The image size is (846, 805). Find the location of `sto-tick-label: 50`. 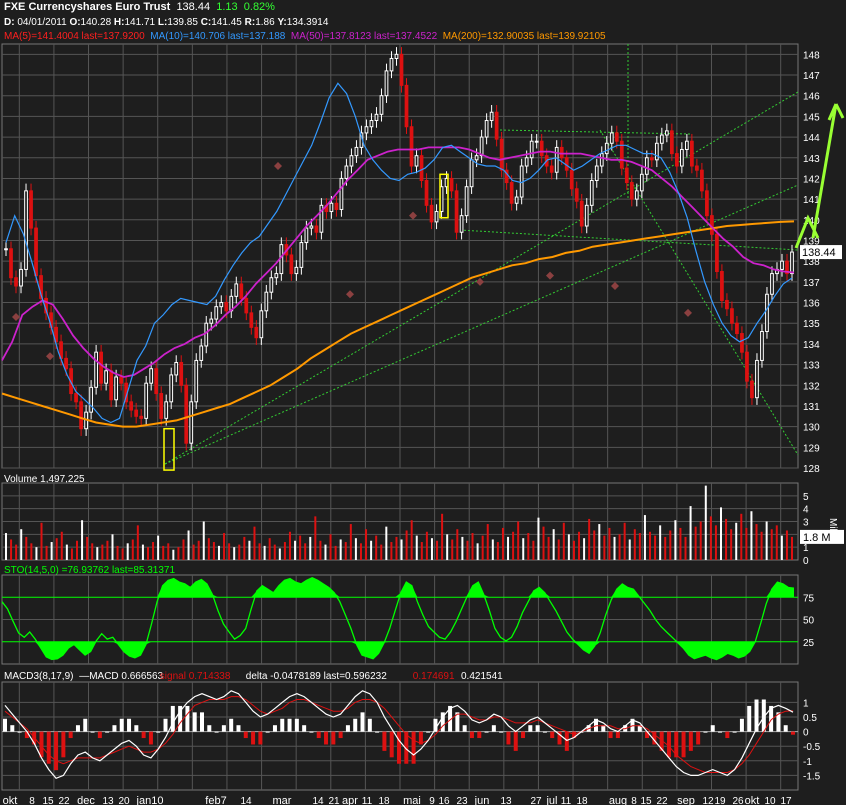

sto-tick-label: 50 is located at coordinates (809, 621).